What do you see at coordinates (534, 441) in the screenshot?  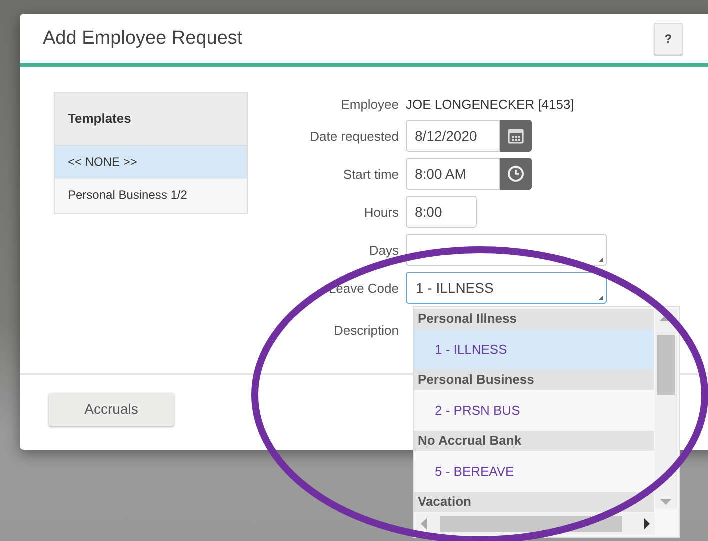 I see `group-header: No Accrual Bank` at bounding box center [534, 441].